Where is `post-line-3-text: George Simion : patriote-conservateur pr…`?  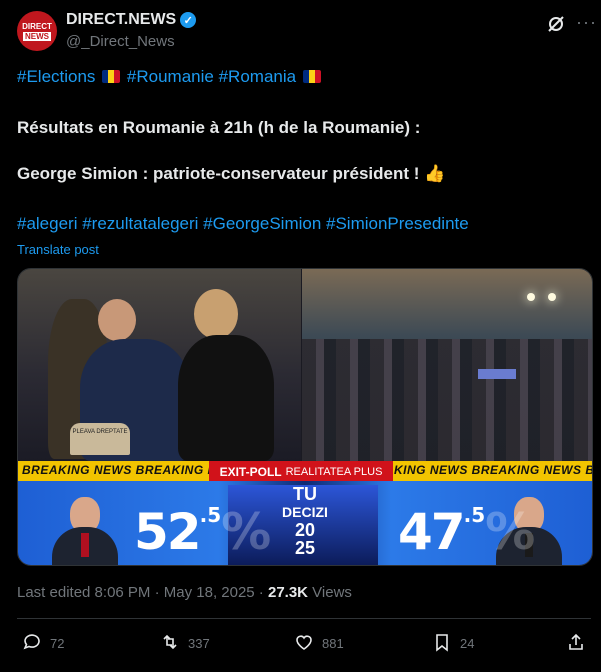
post-line-3-text: George Simion : patriote-conservateur pr… is located at coordinates (218, 173).